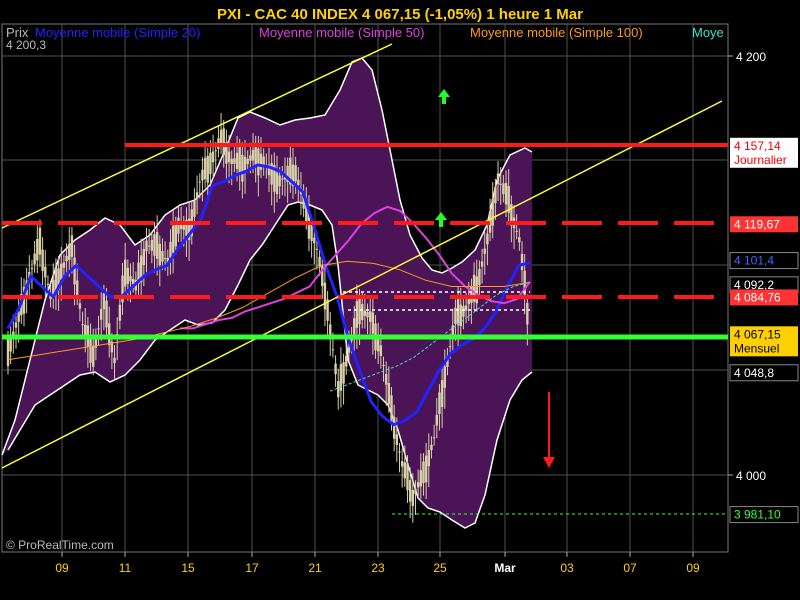  What do you see at coordinates (188, 568) in the screenshot?
I see `x-tick-label: 15` at bounding box center [188, 568].